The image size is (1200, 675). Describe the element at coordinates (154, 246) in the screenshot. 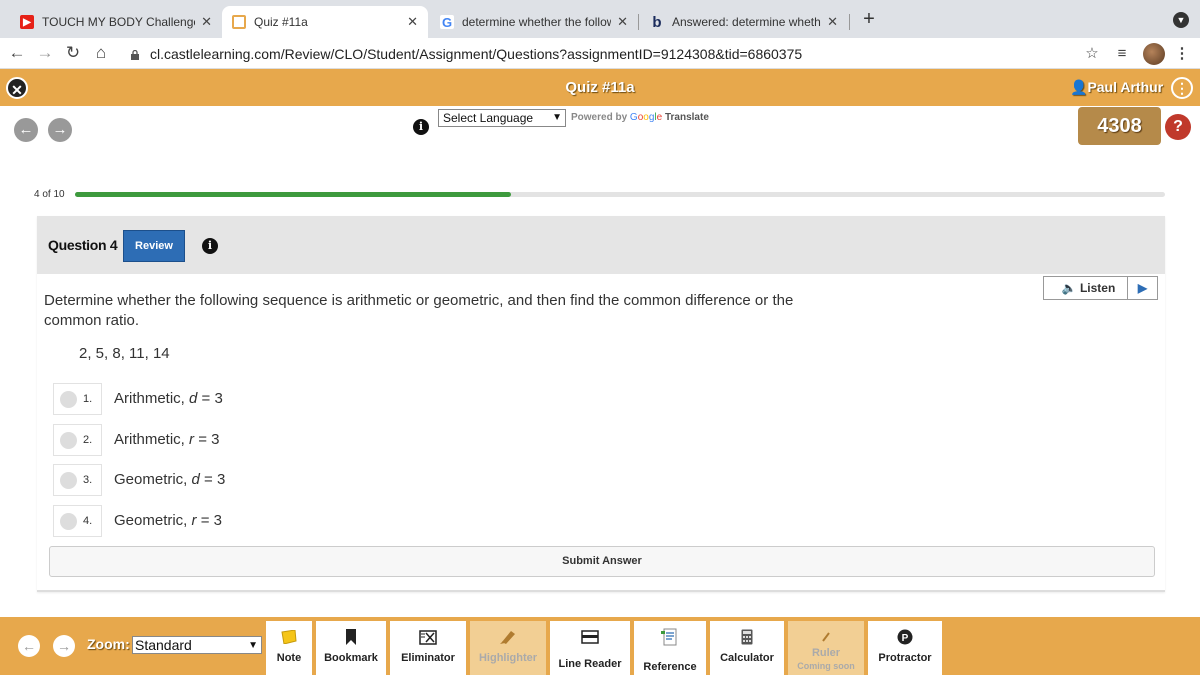

I see `review-button: Review` at that location.